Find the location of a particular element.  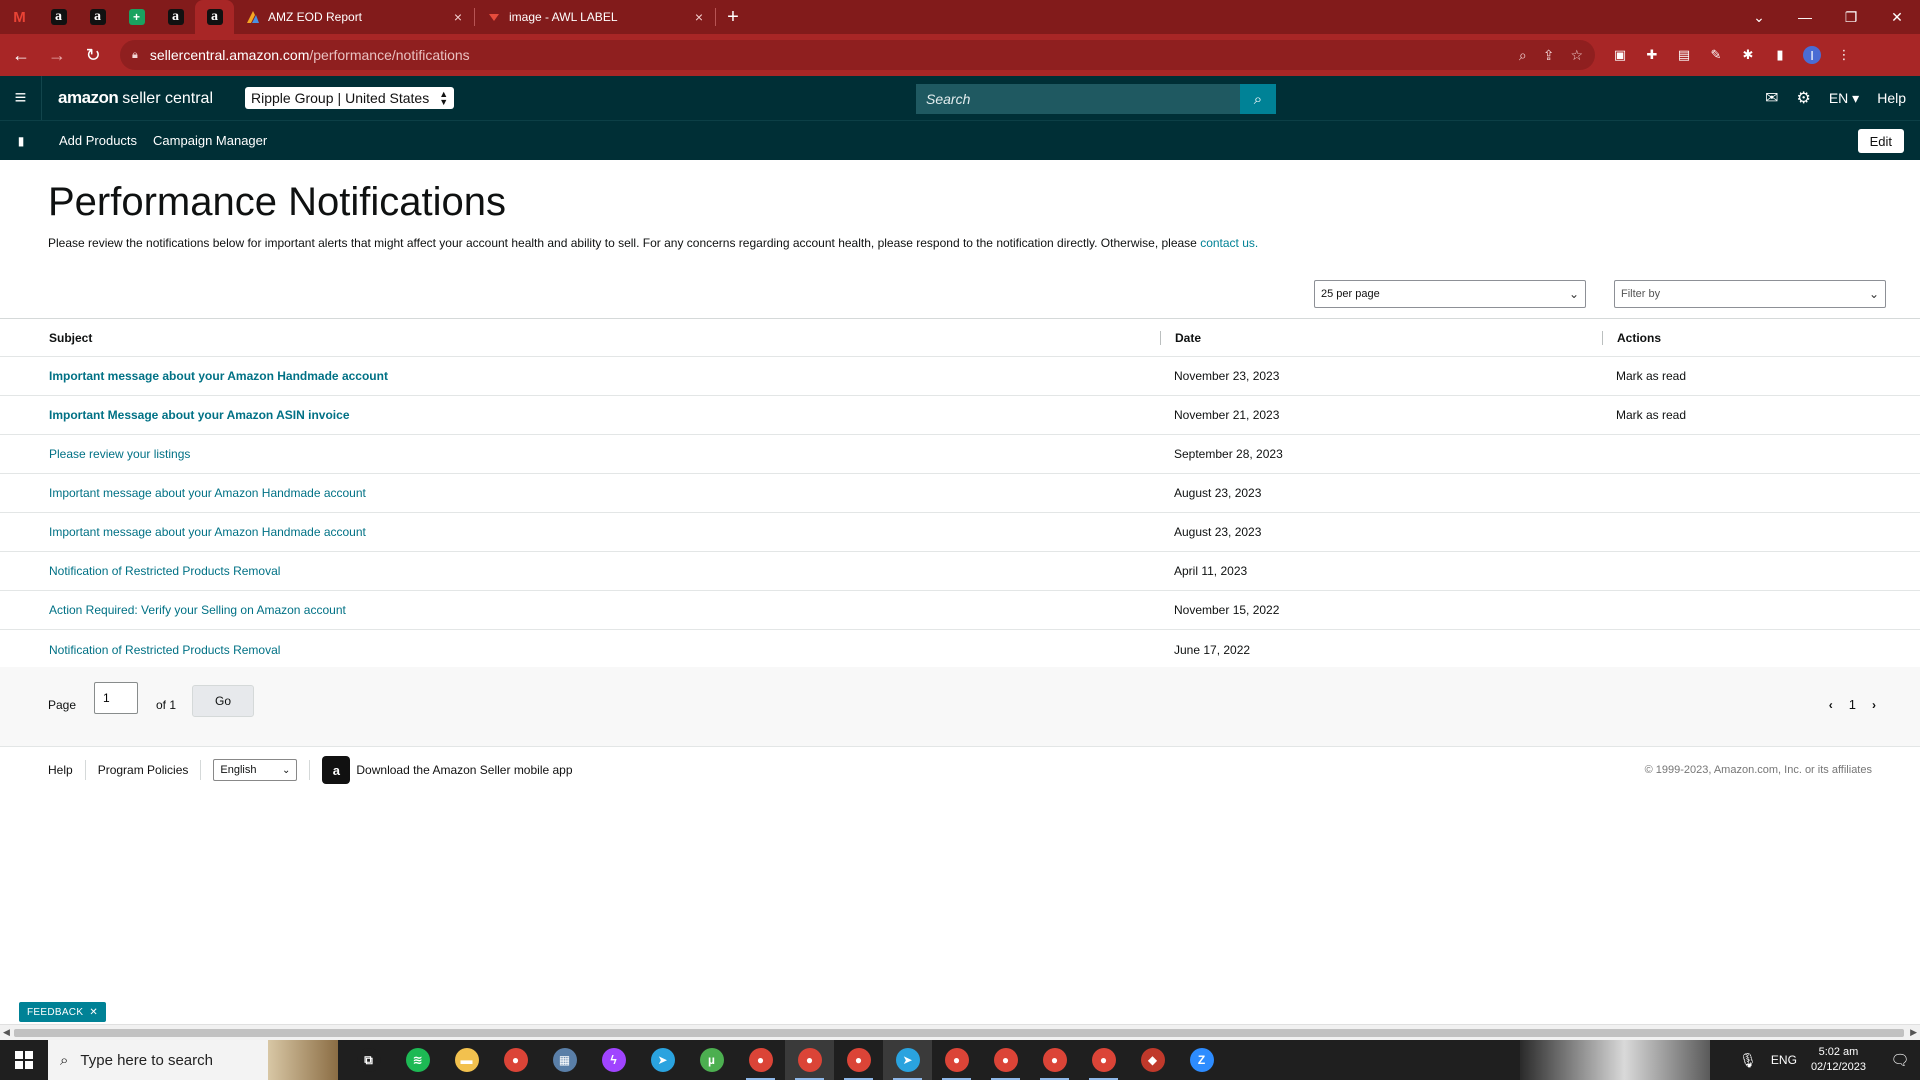

contact-us-link: contact us. is located at coordinates (1229, 243).